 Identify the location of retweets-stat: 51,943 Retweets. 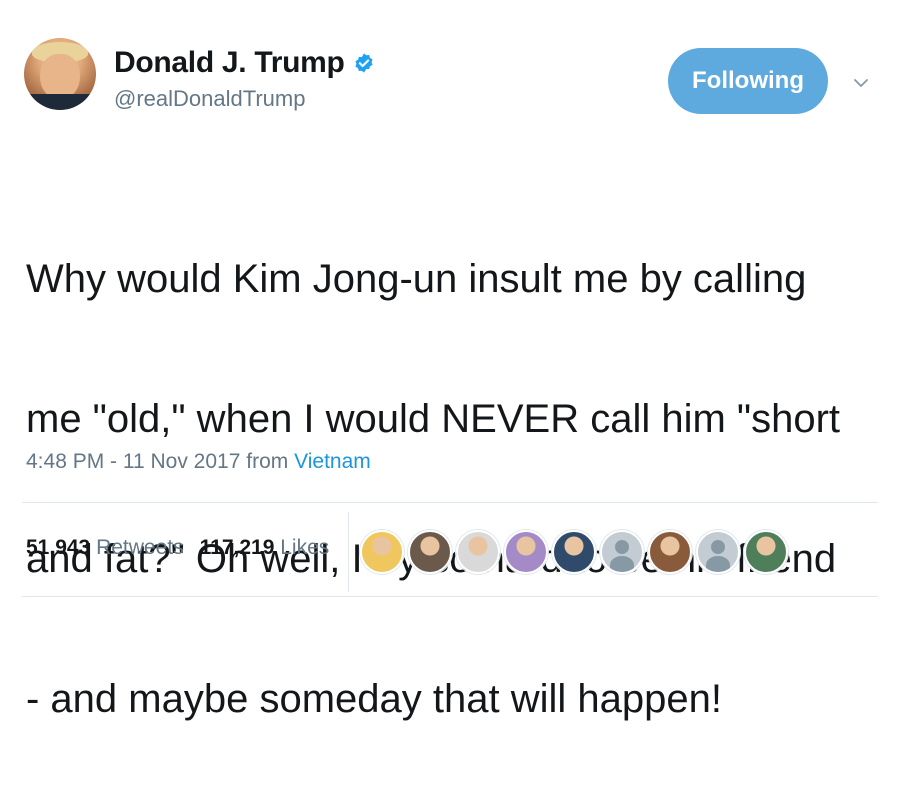
(105, 548).